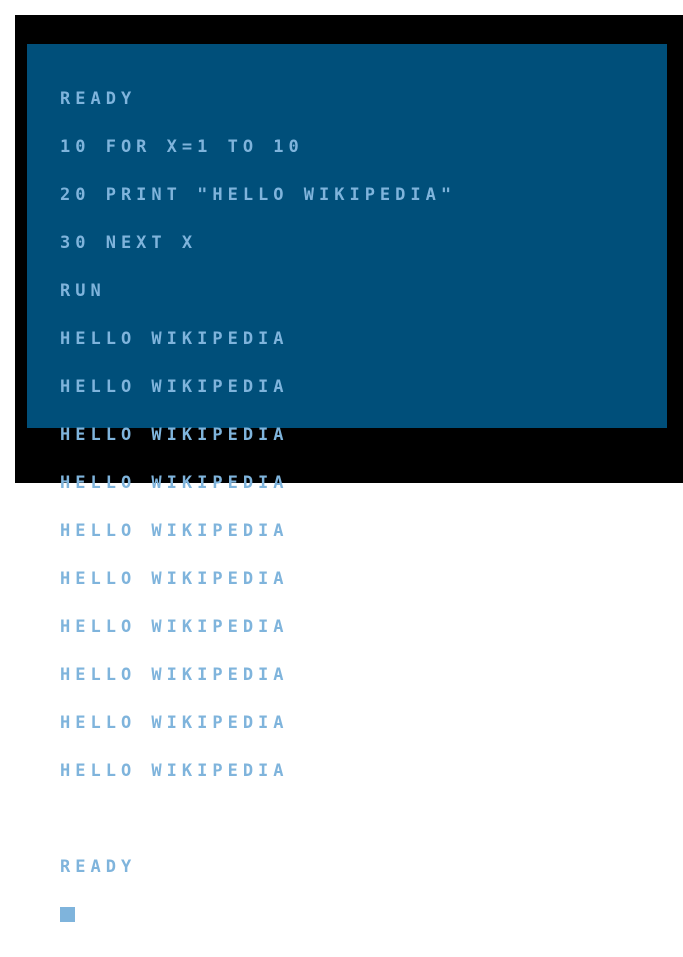 The image size is (683, 957). I want to click on cursor-line, so click(258, 915).